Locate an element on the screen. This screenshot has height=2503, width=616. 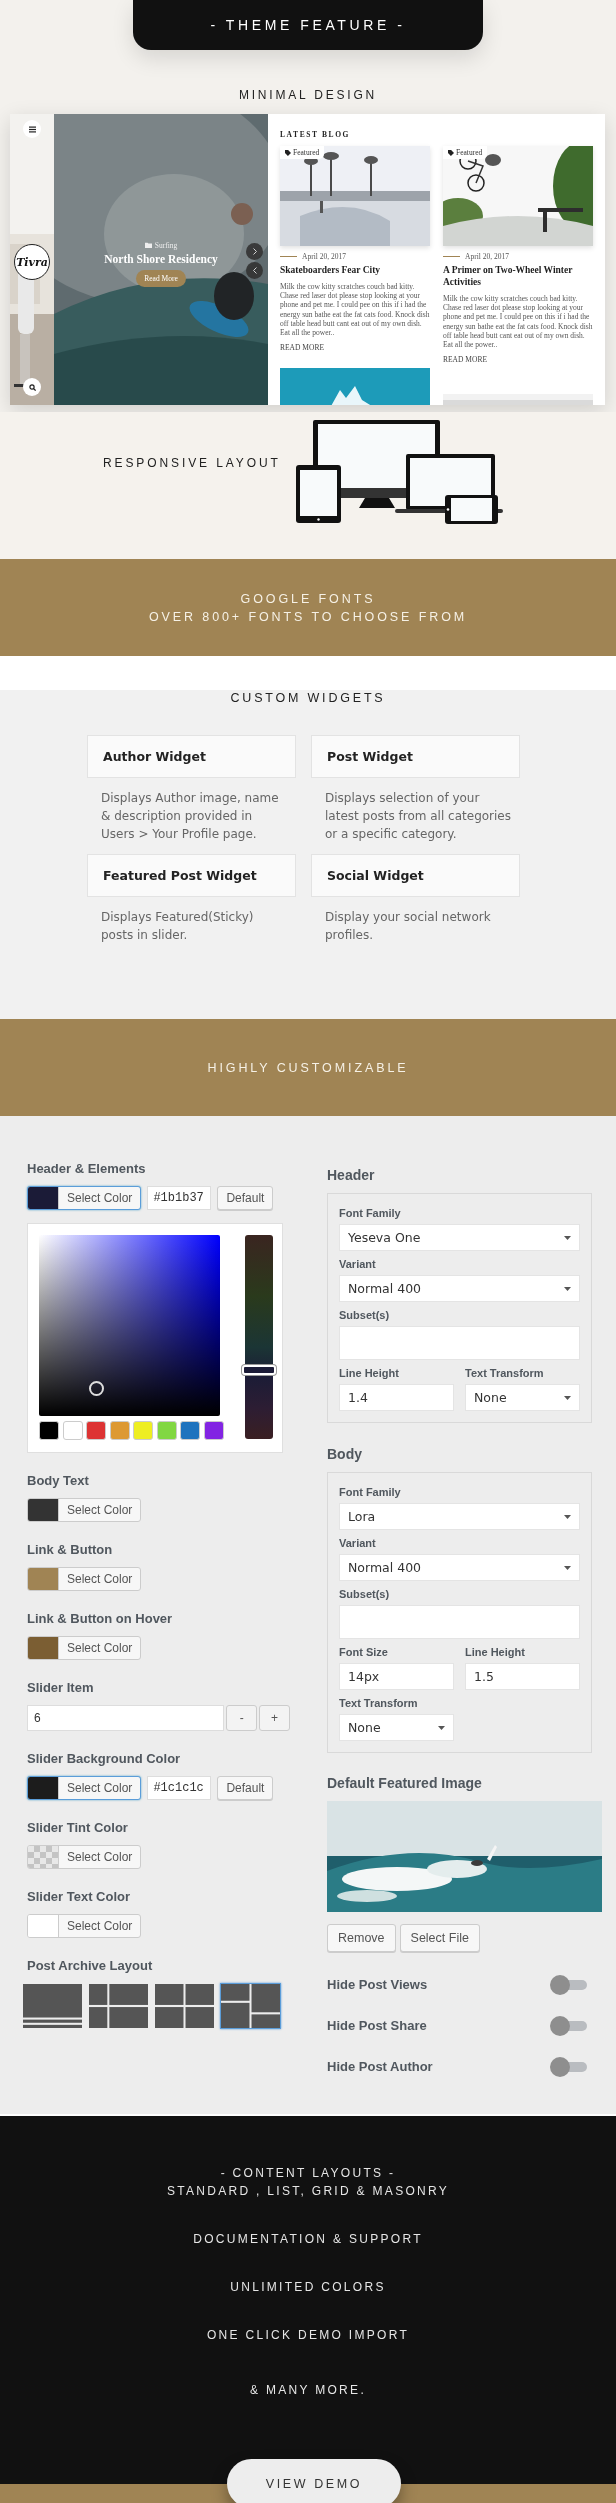
widget-card: Author Widget is located at coordinates (191, 756).